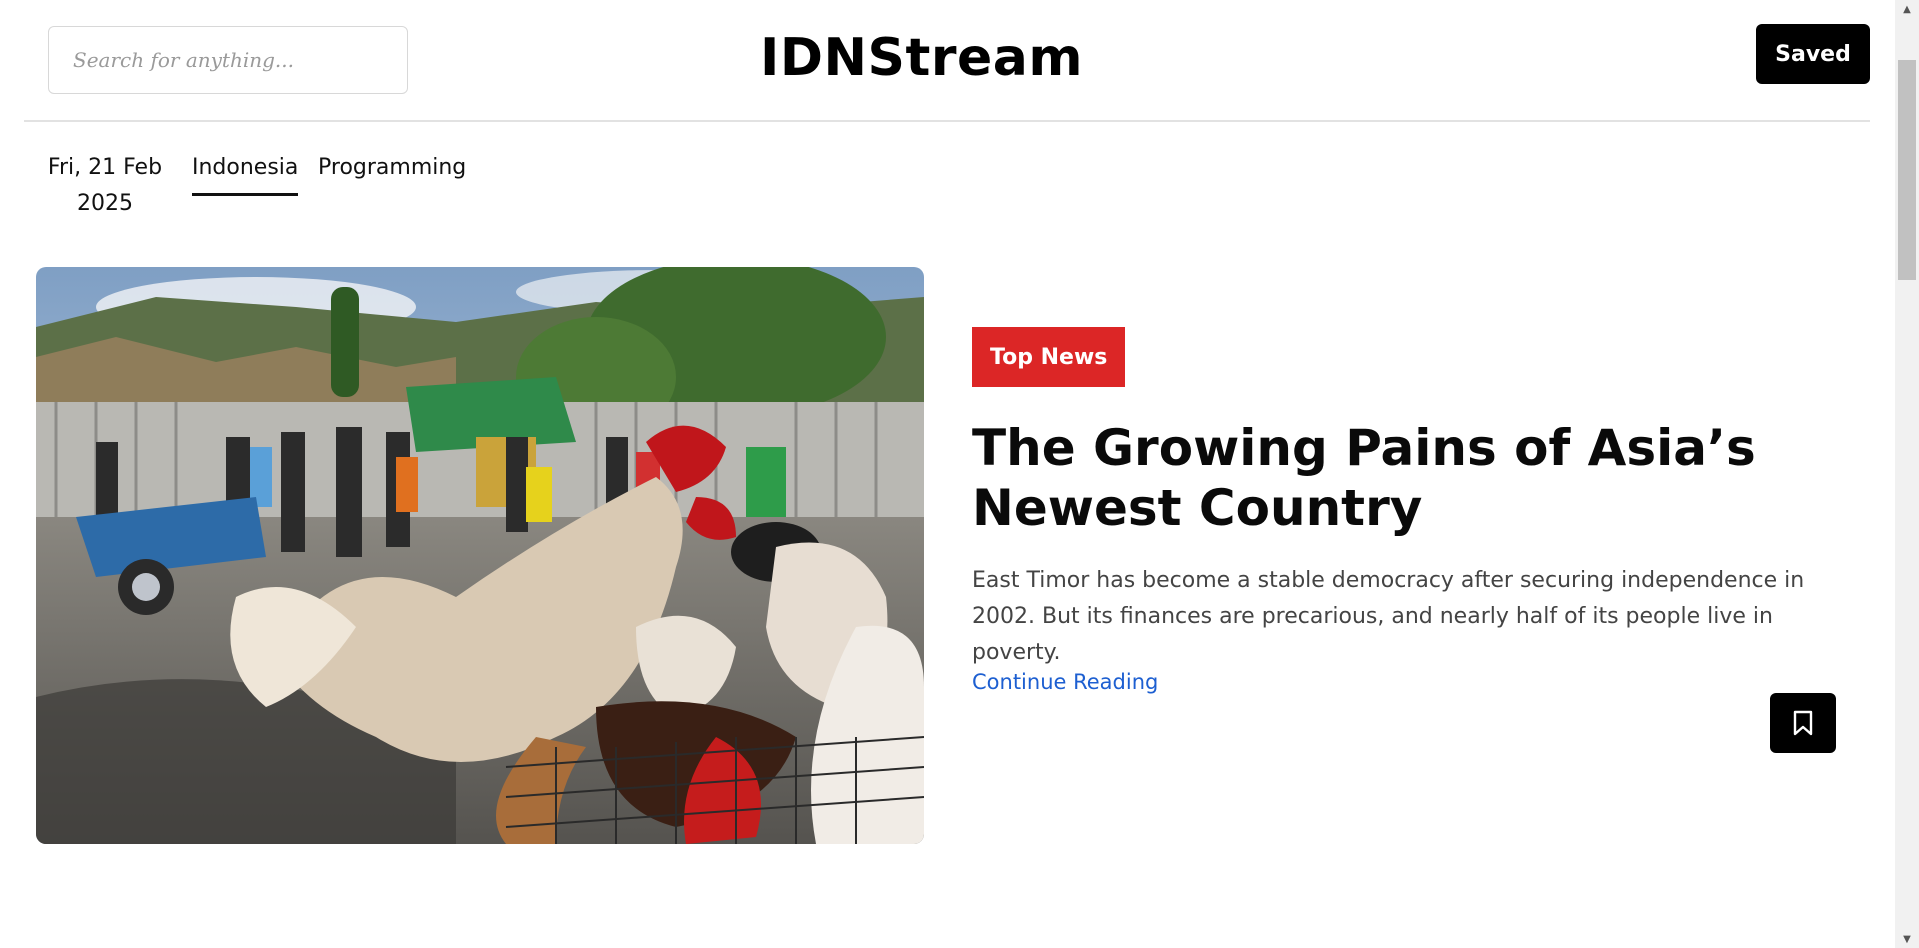  Describe the element at coordinates (1907, 939) in the screenshot. I see `scroll-down-icon: ▼` at that location.